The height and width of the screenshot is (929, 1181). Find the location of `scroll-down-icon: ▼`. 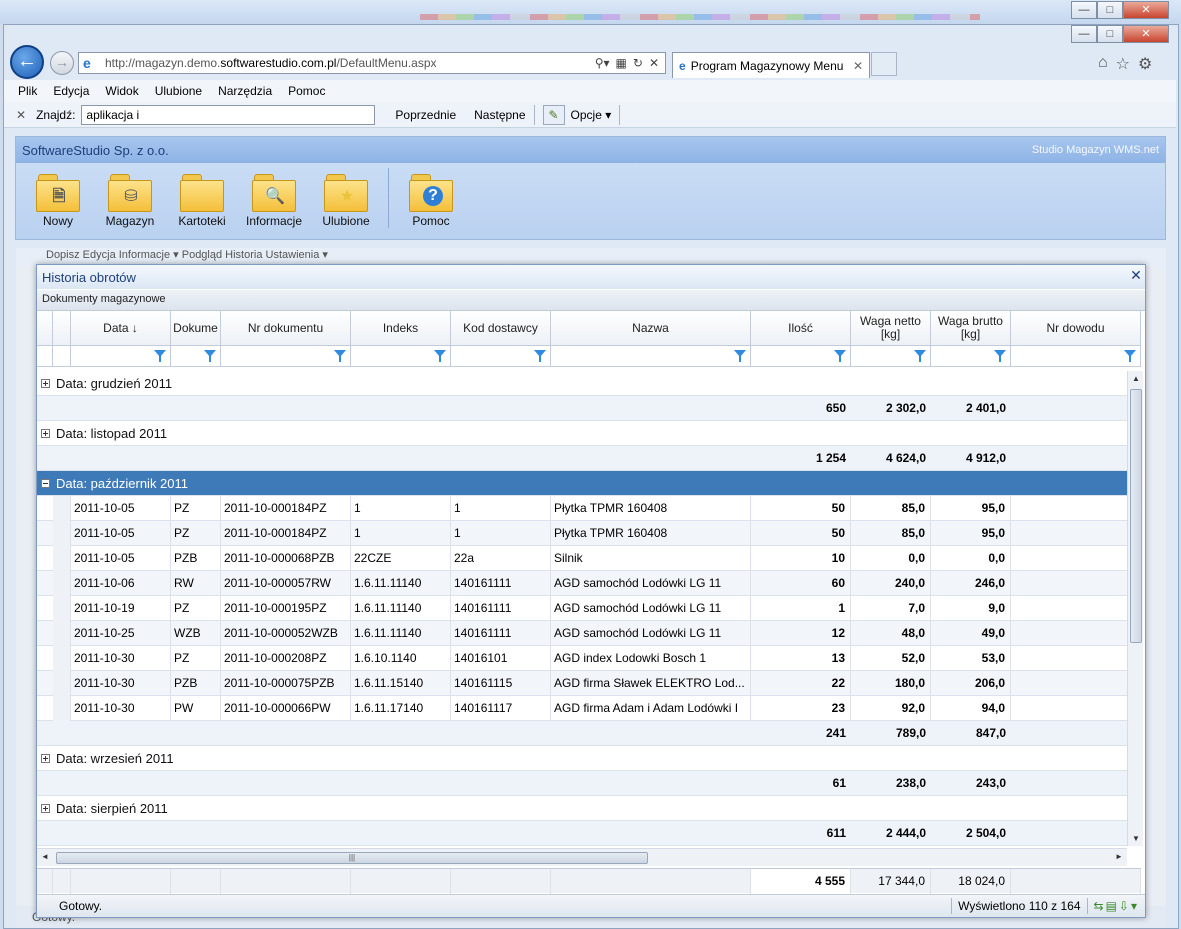

scroll-down-icon: ▼ is located at coordinates (1136, 838).